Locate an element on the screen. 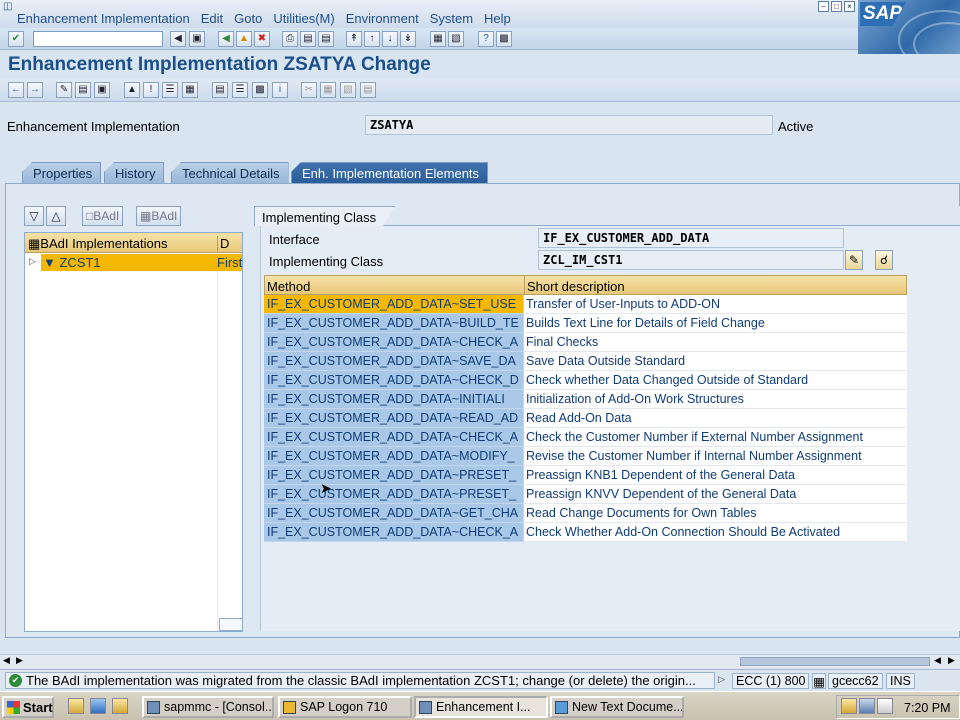 The image size is (960, 720). collapse-icon: △ is located at coordinates (56, 216).